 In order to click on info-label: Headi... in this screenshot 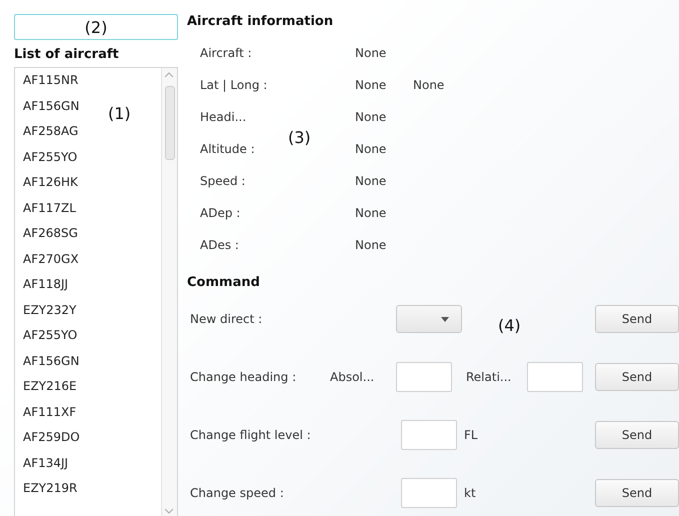, I will do `click(224, 117)`.